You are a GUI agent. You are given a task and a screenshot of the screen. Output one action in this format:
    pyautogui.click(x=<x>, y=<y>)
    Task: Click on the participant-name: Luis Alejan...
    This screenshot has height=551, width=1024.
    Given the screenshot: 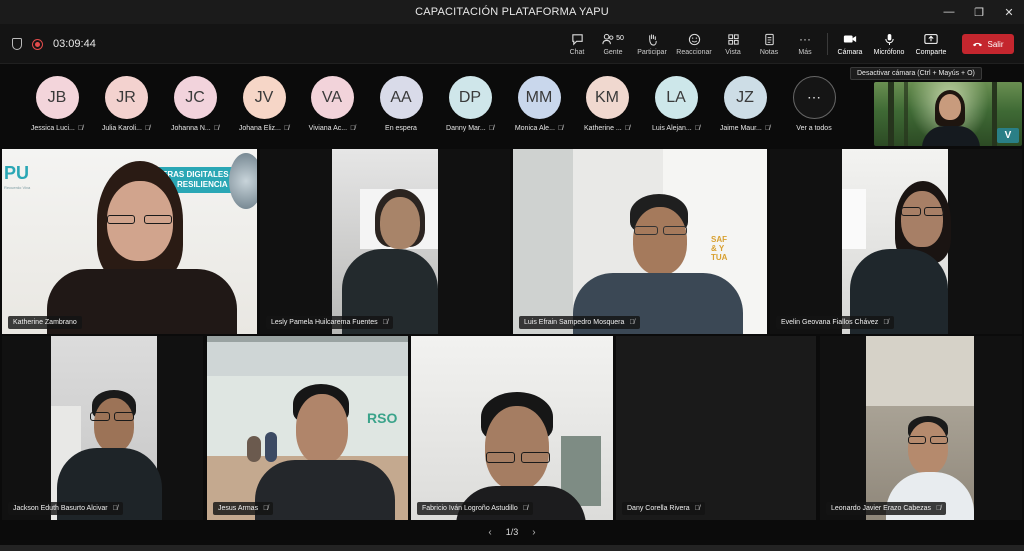 What is the action you would take?
    pyautogui.click(x=672, y=128)
    